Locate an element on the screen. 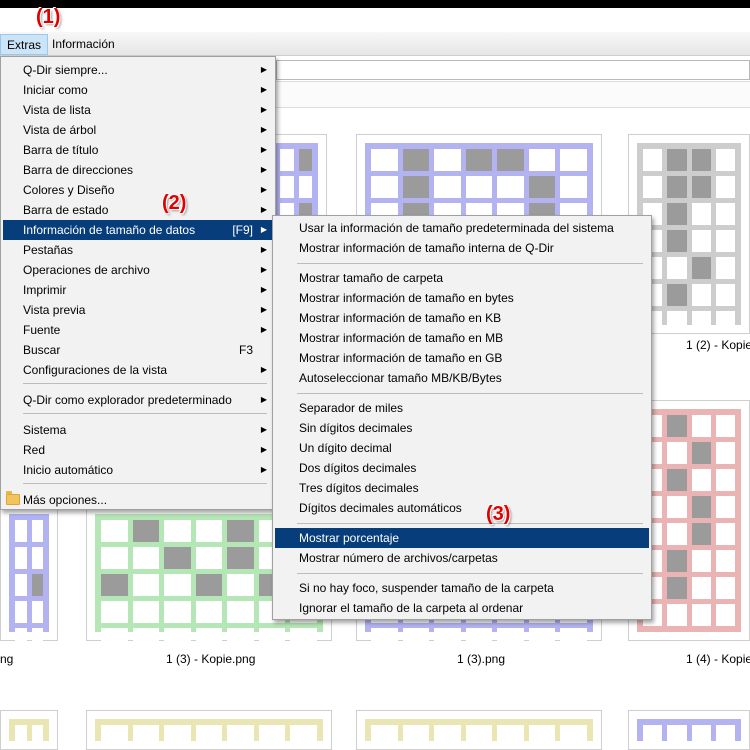 Image resolution: width=750 pixels, height=750 pixels. file-caption: 1 (4) - Kopie is located at coordinates (718, 659).